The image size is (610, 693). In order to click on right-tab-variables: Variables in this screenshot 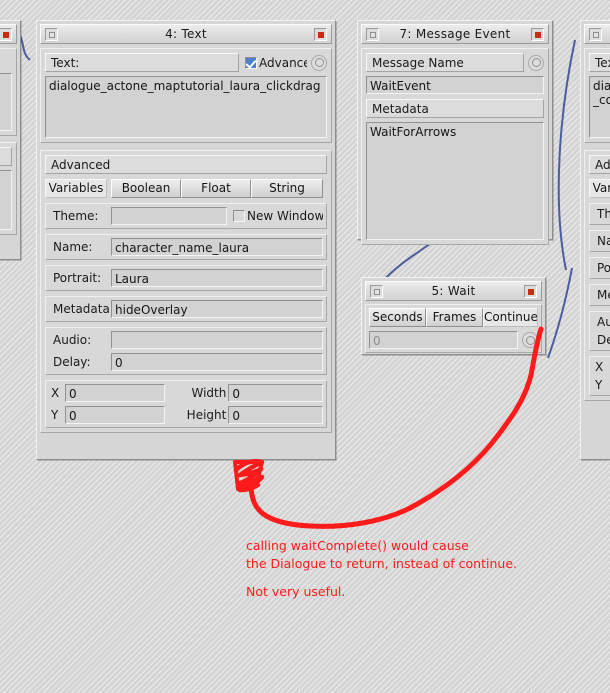, I will do `click(599, 188)`.